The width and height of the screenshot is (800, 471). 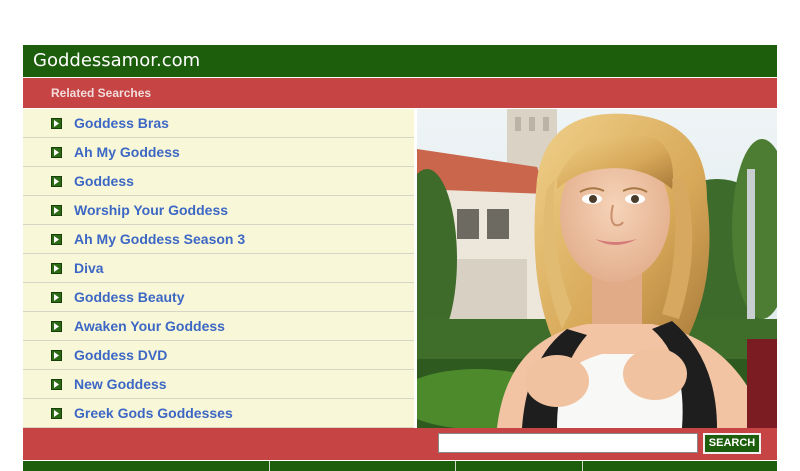 I want to click on list-item: Awaken Your Goddess, so click(x=218, y=326).